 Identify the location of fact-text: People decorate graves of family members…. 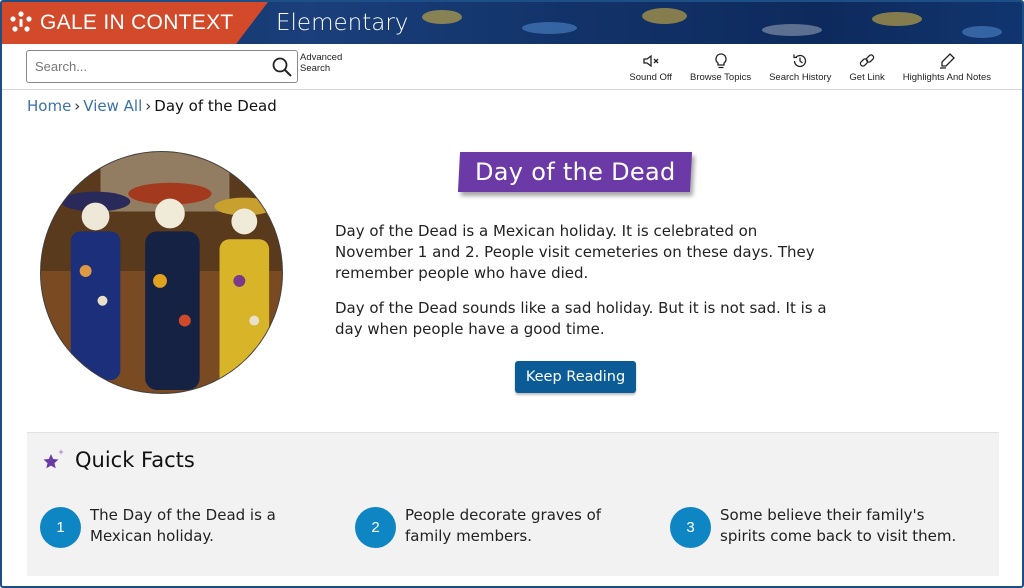
(503, 525).